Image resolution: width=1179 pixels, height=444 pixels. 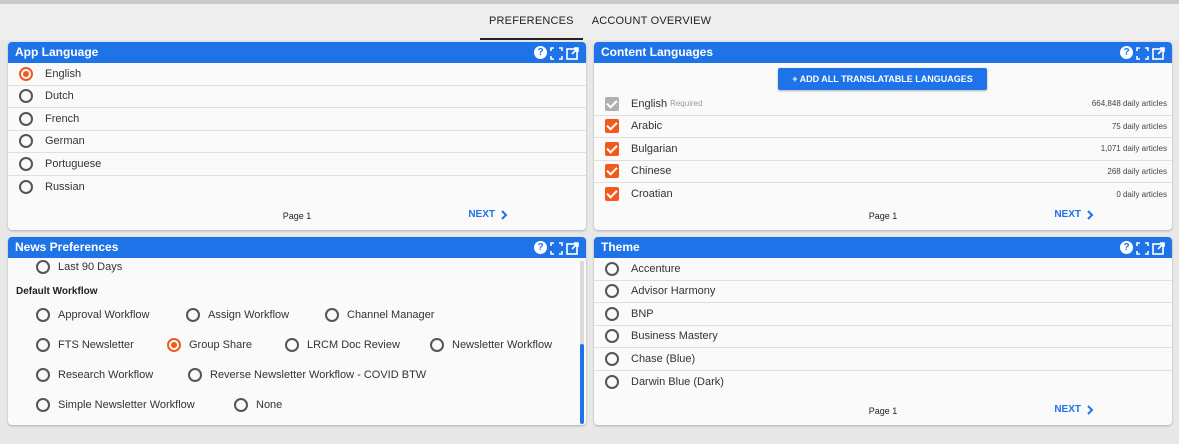 What do you see at coordinates (106, 375) in the screenshot?
I see `option-label: Research Workflow` at bounding box center [106, 375].